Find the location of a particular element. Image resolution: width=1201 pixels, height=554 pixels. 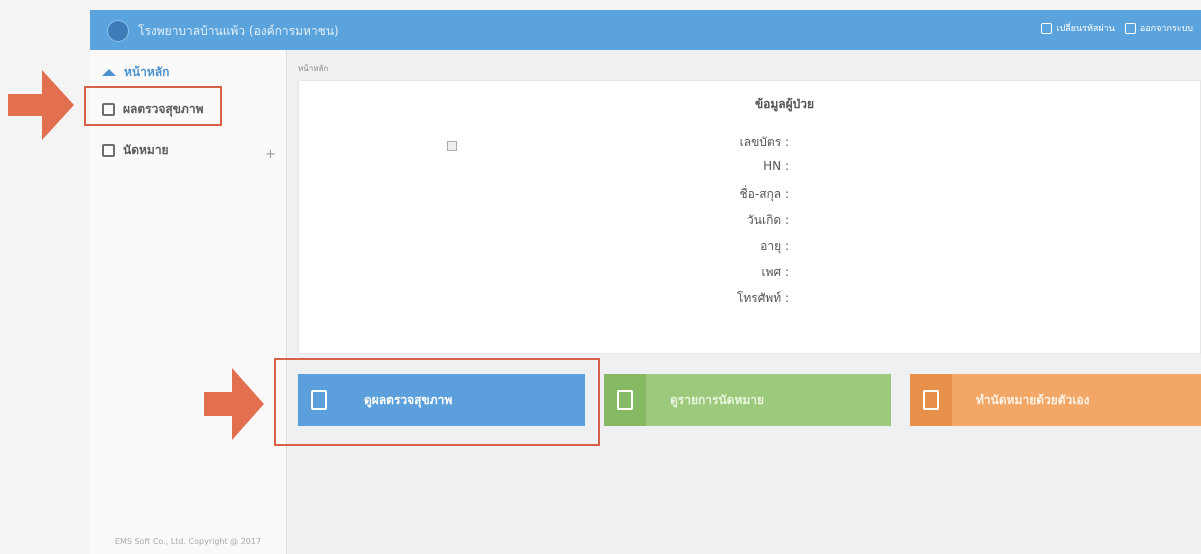

view-appointments-tile: ดูรายการนัดหมาย is located at coordinates (747, 400).